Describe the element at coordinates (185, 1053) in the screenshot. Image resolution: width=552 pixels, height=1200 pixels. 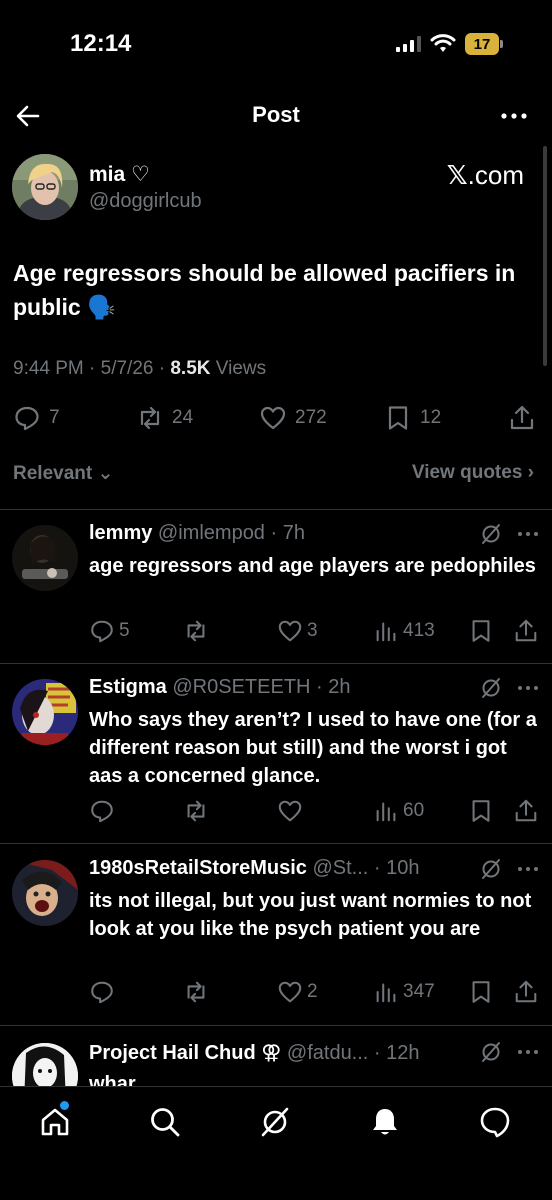
I see `reply-author-name: Project Hail Chud ⚢` at that location.